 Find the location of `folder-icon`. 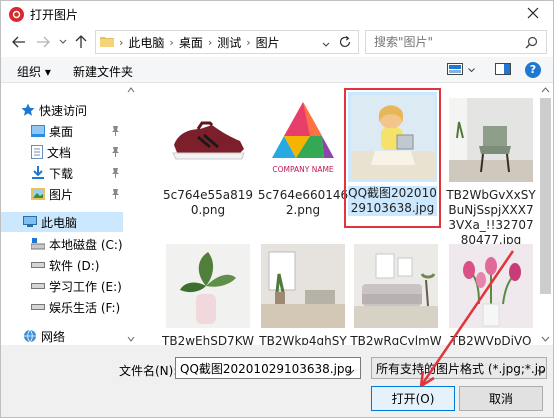

folder-icon is located at coordinates (107, 42).